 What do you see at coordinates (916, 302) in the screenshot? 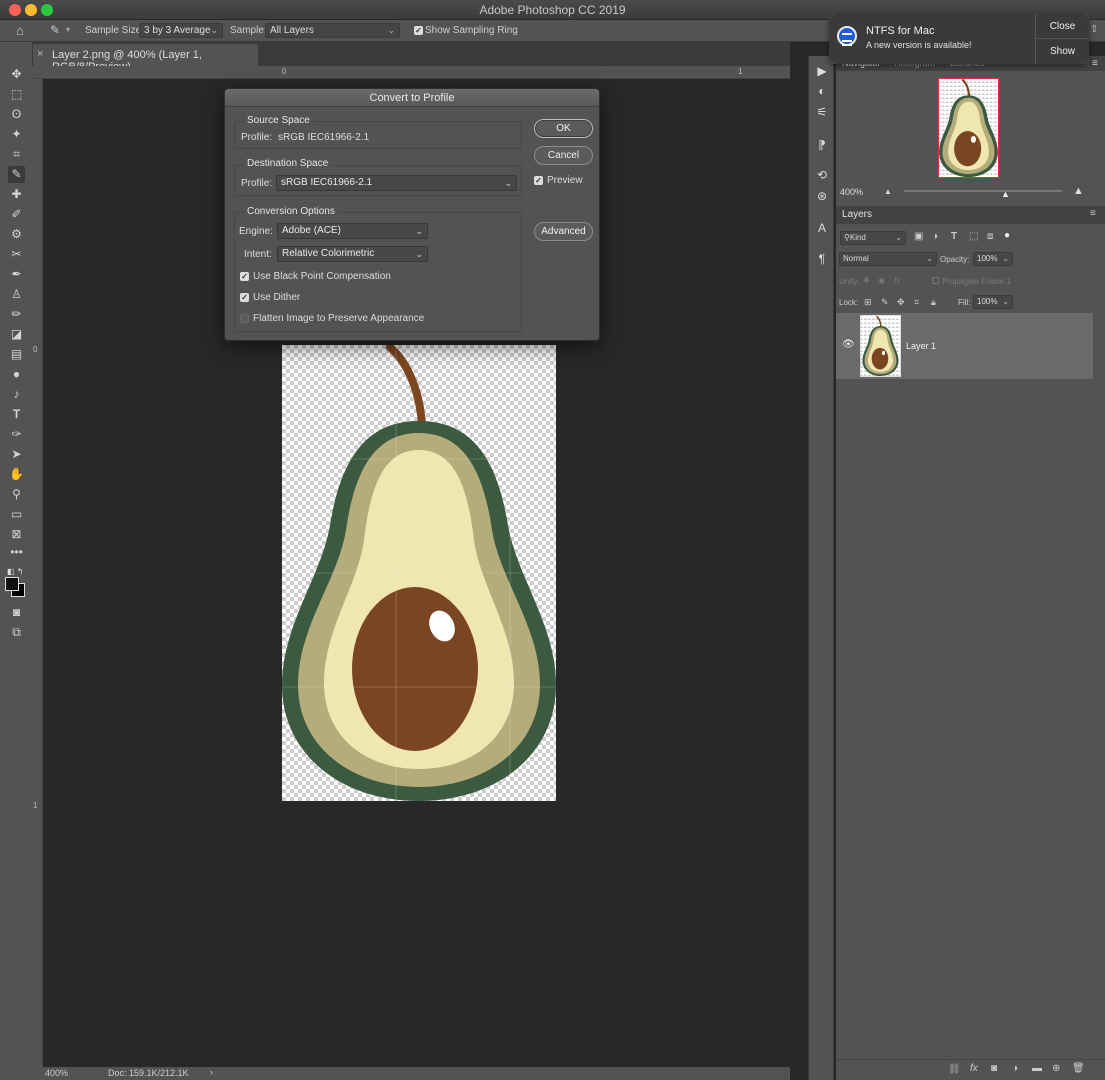
I see `lock-artboard-icon: ⌗` at bounding box center [916, 302].